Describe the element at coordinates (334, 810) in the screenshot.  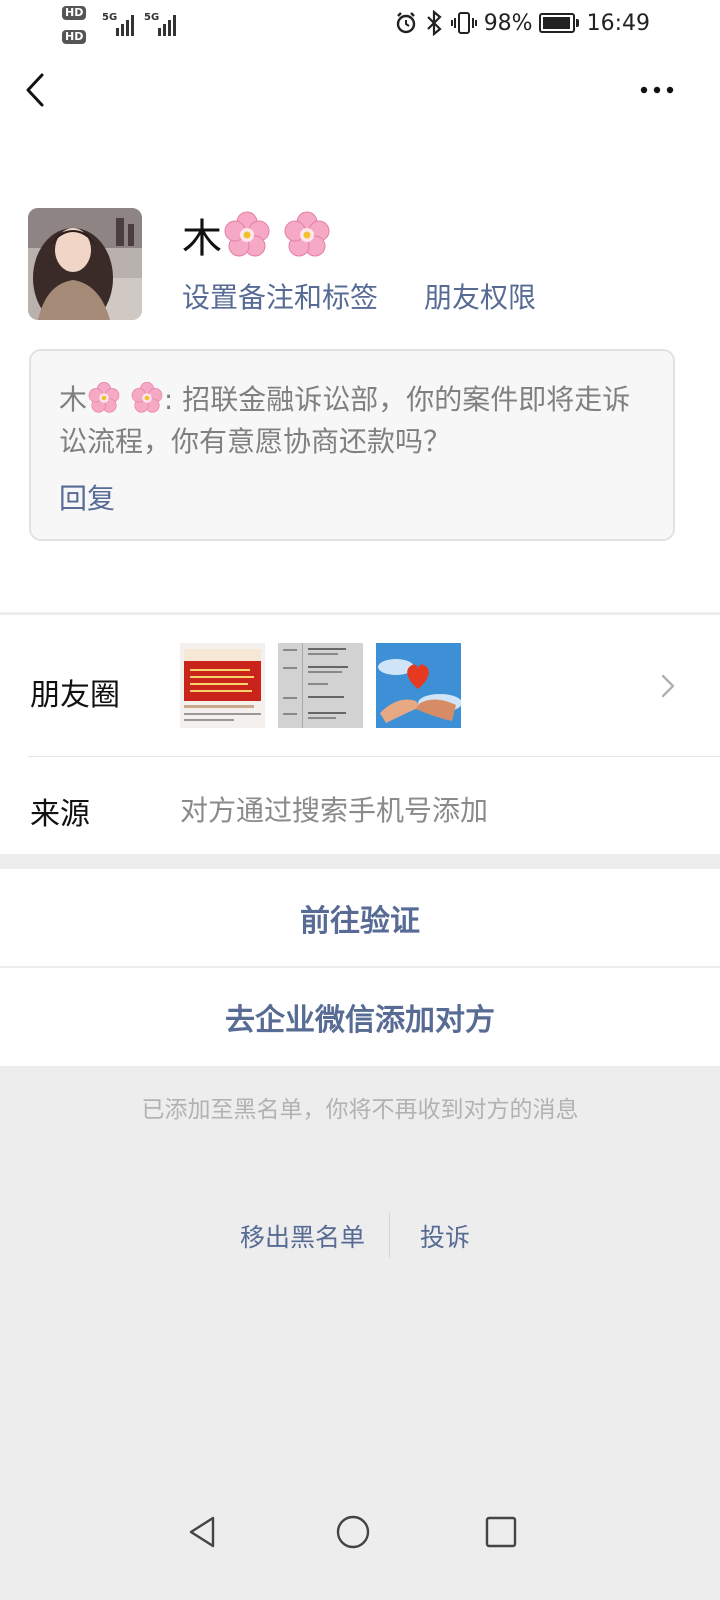
I see `source-value: 对方通过搜索手机号添加` at that location.